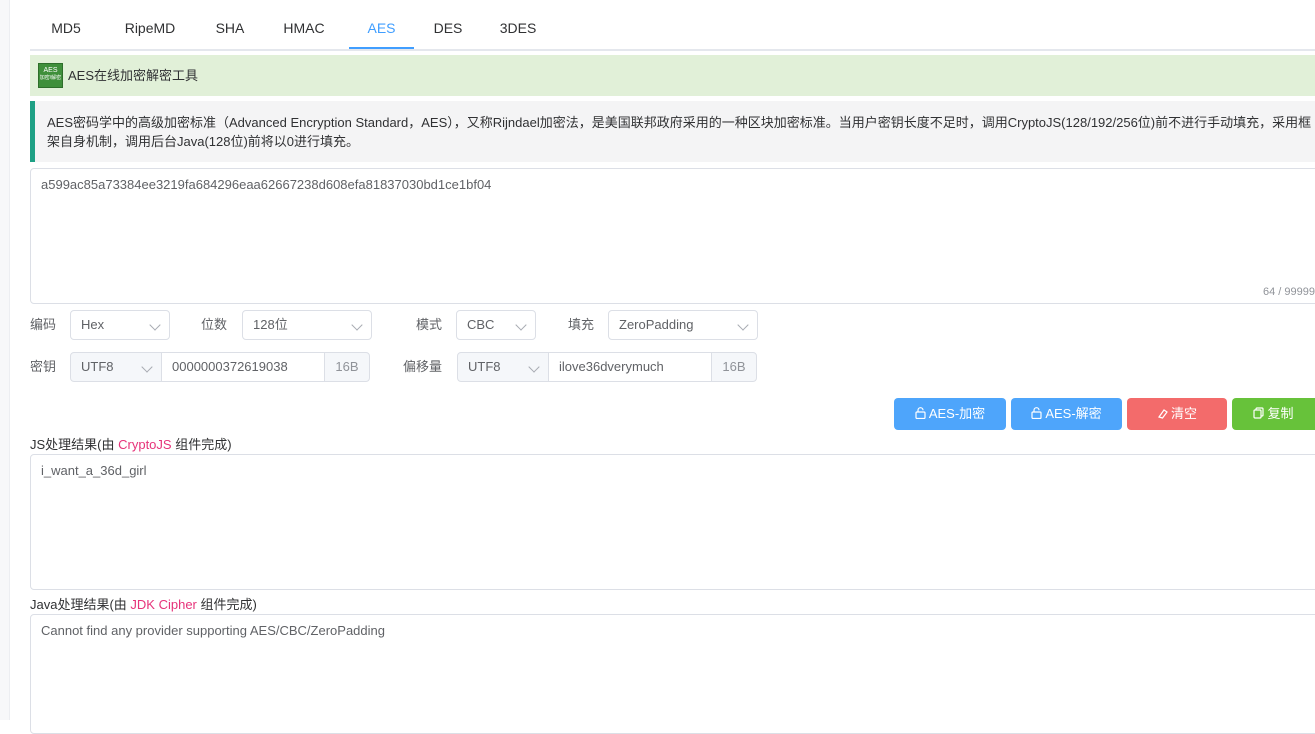  Describe the element at coordinates (243, 367) in the screenshot. I see `key-input: 0000000372619038` at that location.